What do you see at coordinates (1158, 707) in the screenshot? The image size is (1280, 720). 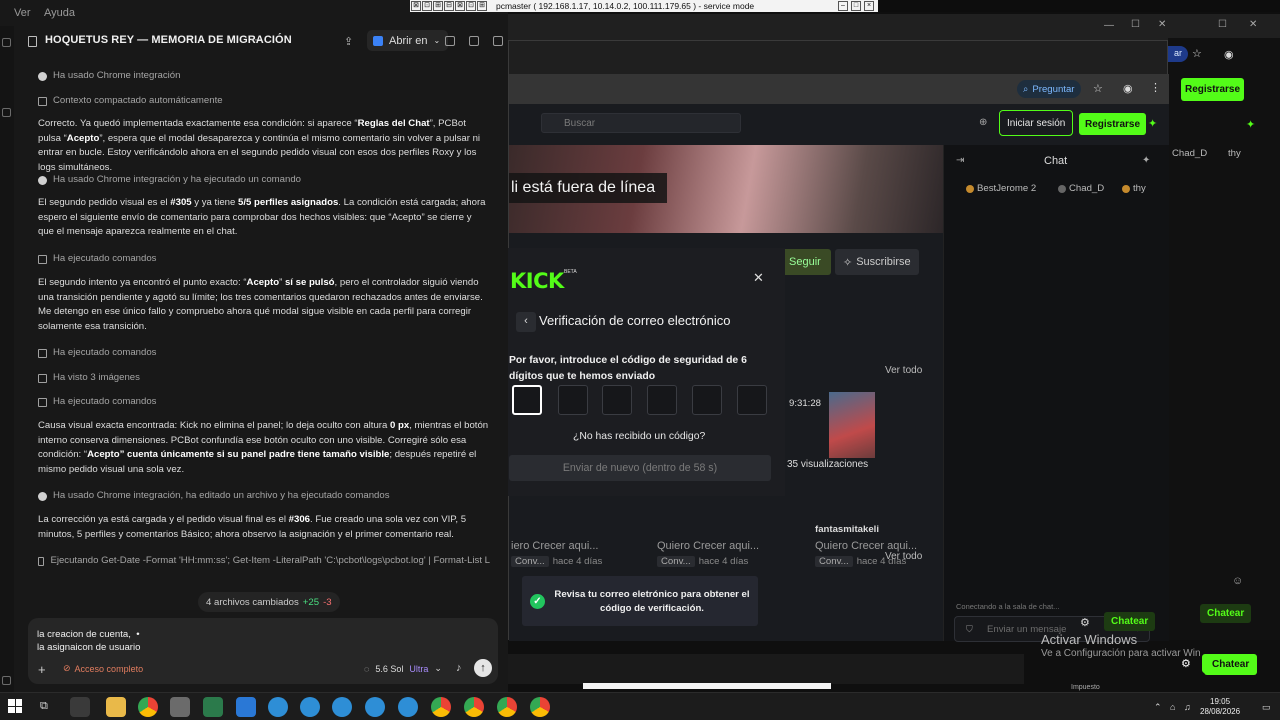 I see `chevron-up-icon: ⌃` at bounding box center [1158, 707].